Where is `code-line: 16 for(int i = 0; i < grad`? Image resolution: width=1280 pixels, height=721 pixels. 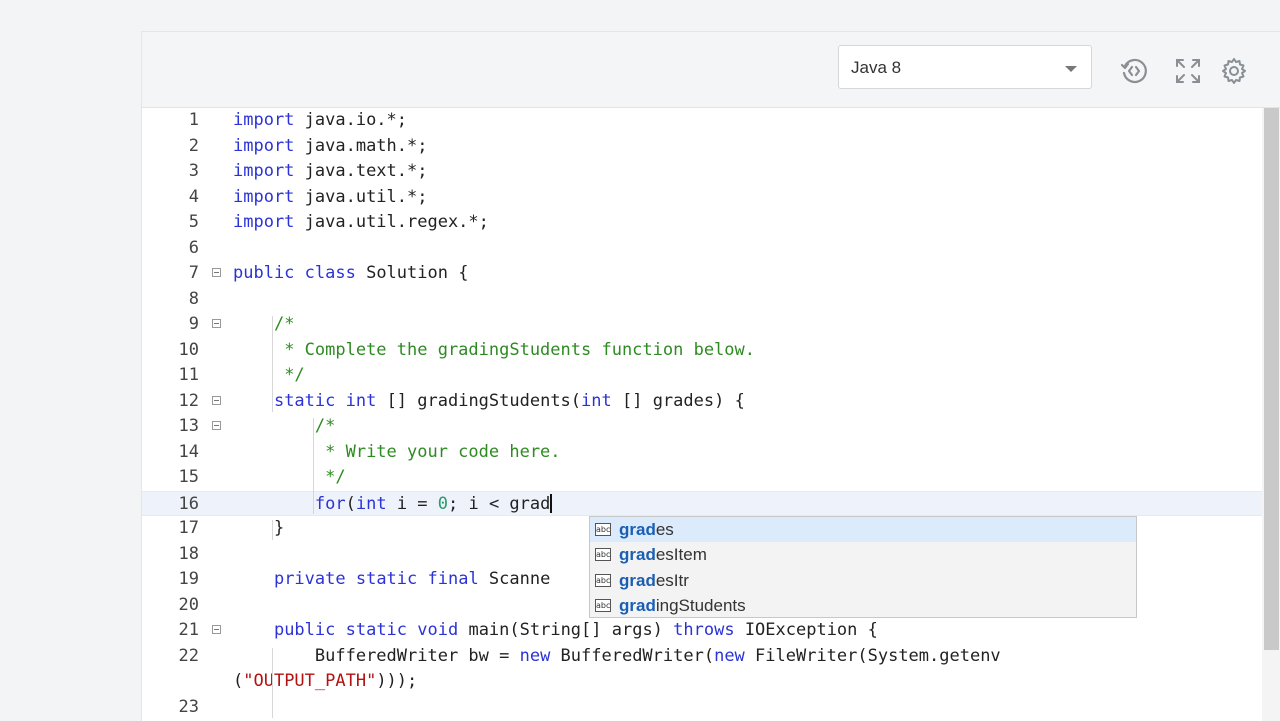
code-line: 16 for(int i = 0; i < grad is located at coordinates (702, 503).